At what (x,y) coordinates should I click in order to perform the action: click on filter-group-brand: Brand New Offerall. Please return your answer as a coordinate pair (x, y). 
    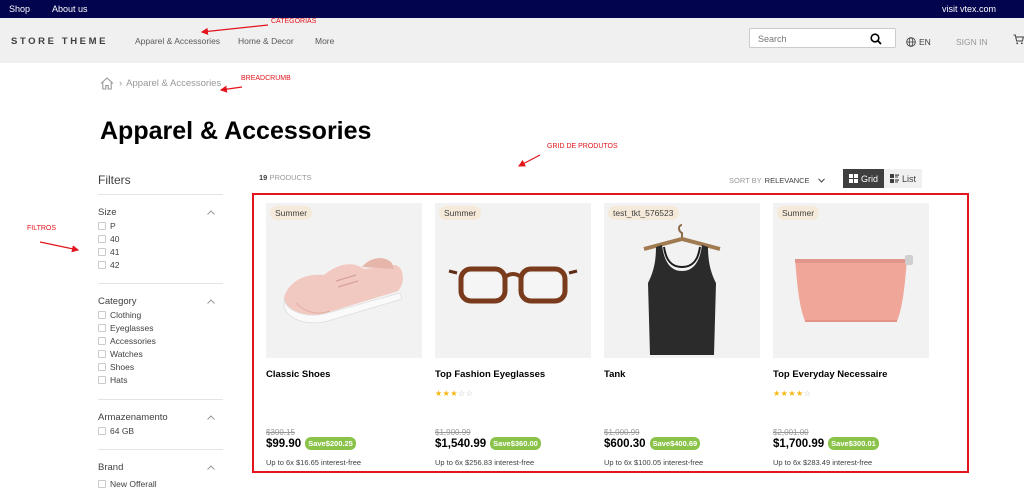
    Looking at the image, I should click on (160, 469).